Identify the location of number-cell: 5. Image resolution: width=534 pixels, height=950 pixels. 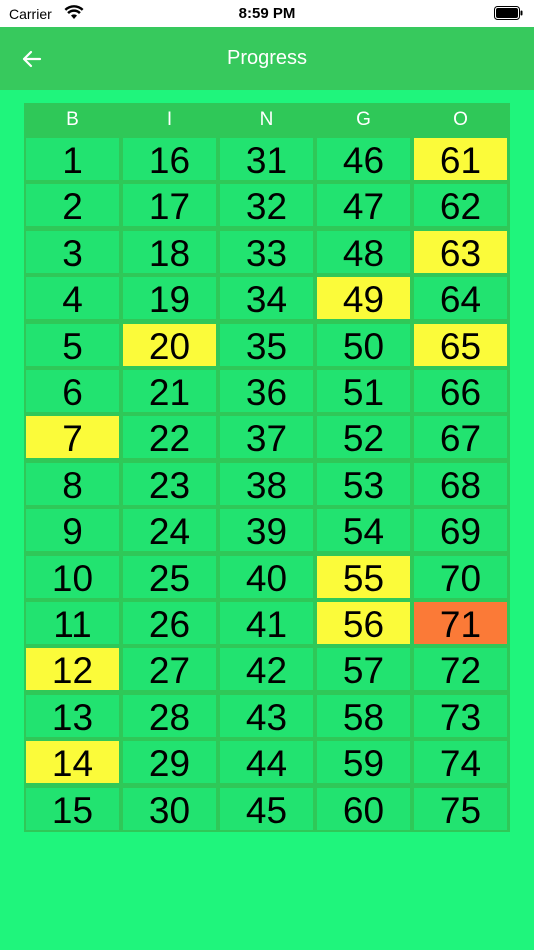
(72, 345).